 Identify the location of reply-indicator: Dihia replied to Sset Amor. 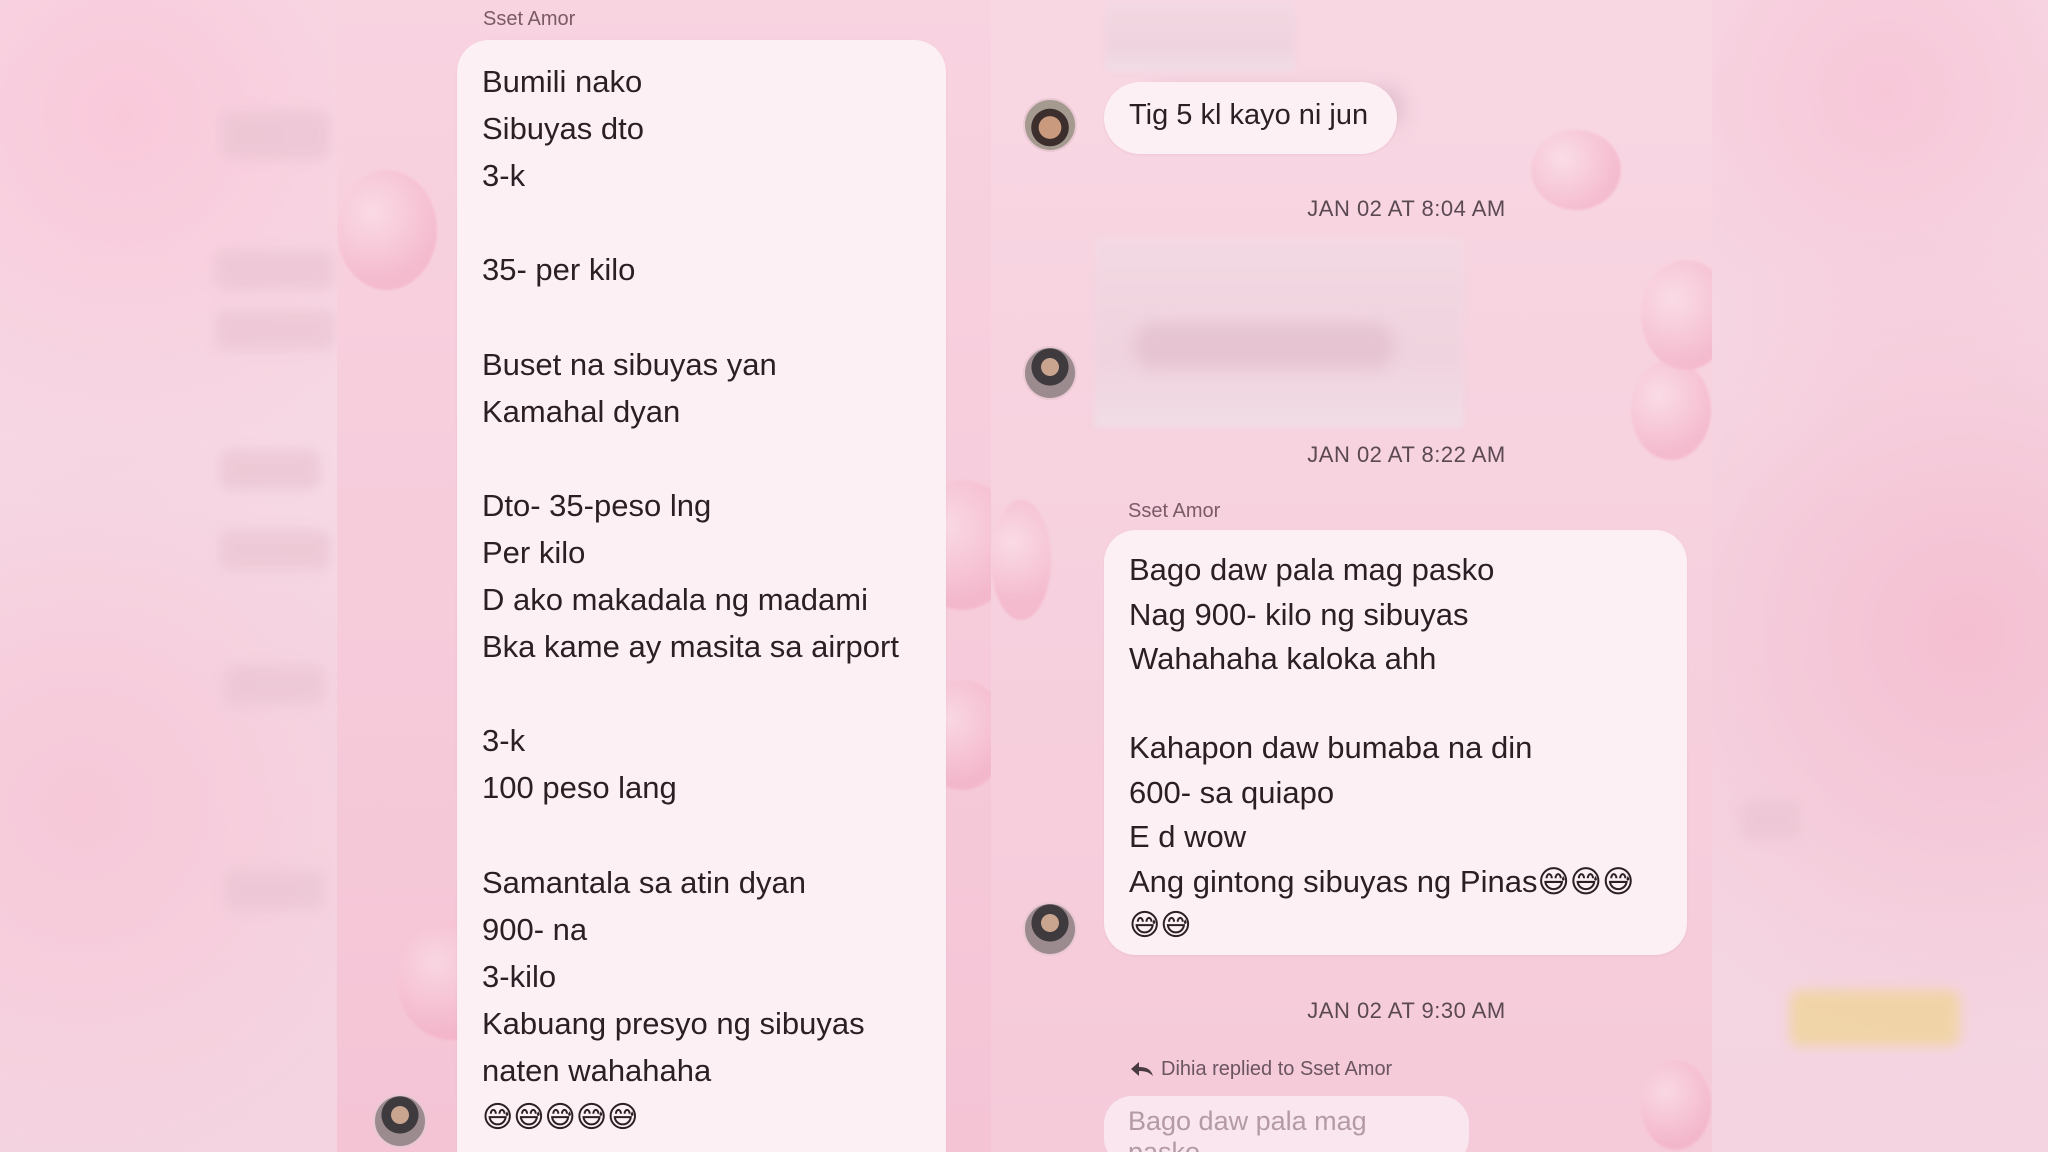
(1260, 1069).